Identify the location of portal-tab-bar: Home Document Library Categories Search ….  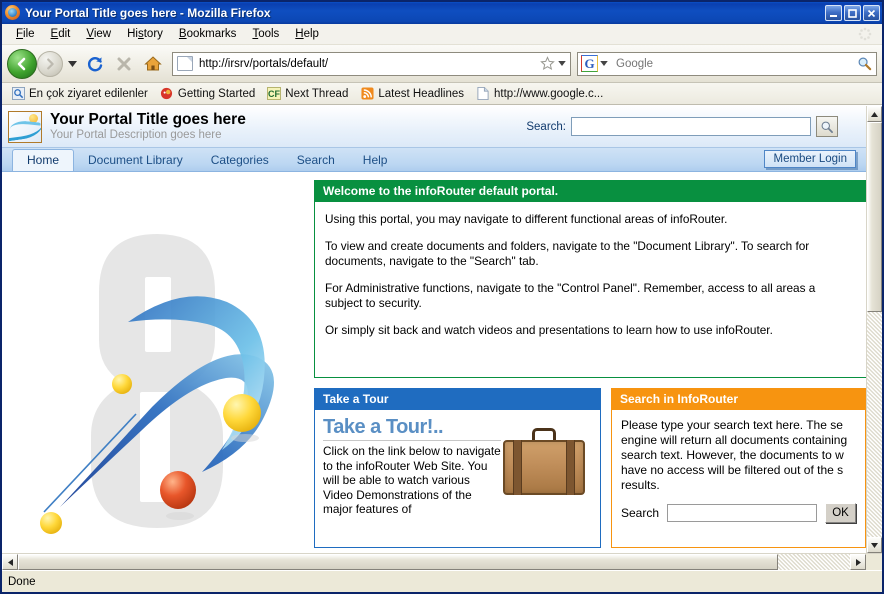
(434, 160).